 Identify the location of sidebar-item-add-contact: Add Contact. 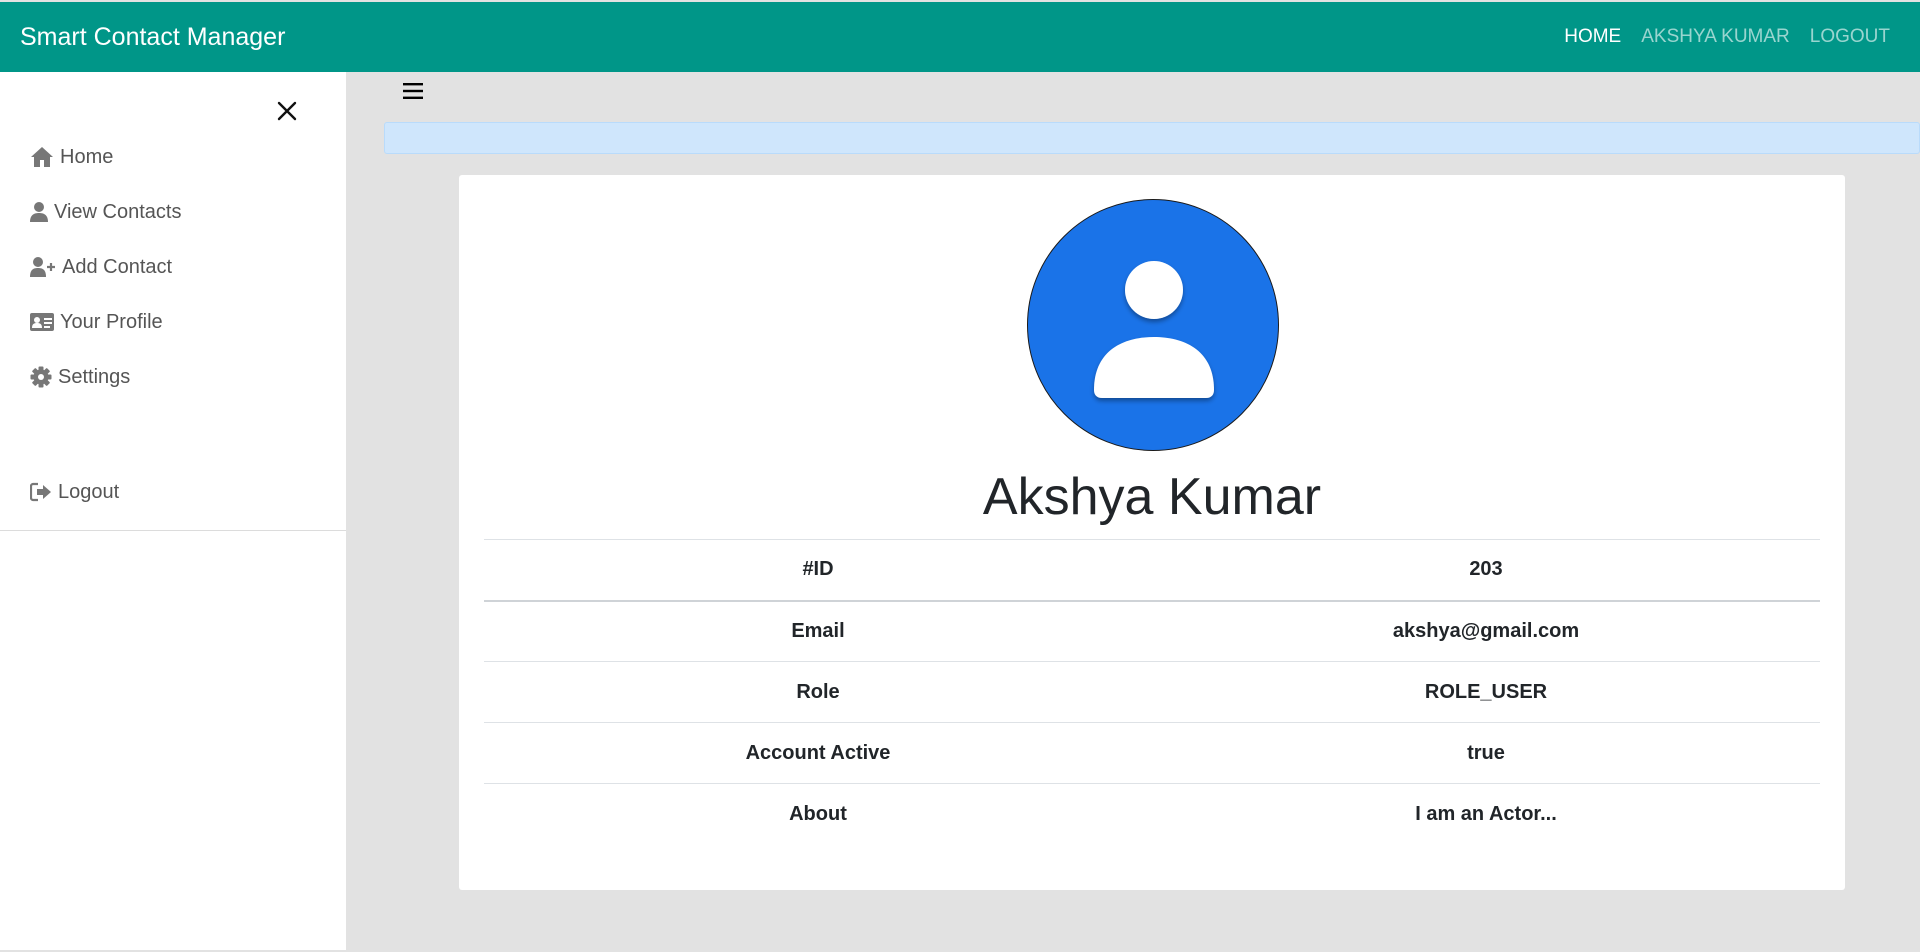
(101, 267).